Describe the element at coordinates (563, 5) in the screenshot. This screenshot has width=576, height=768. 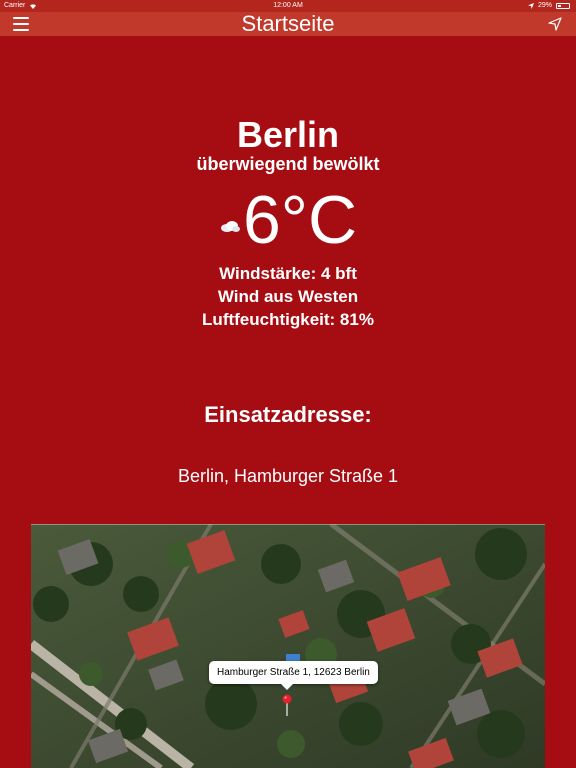
I see `battery-icon` at that location.